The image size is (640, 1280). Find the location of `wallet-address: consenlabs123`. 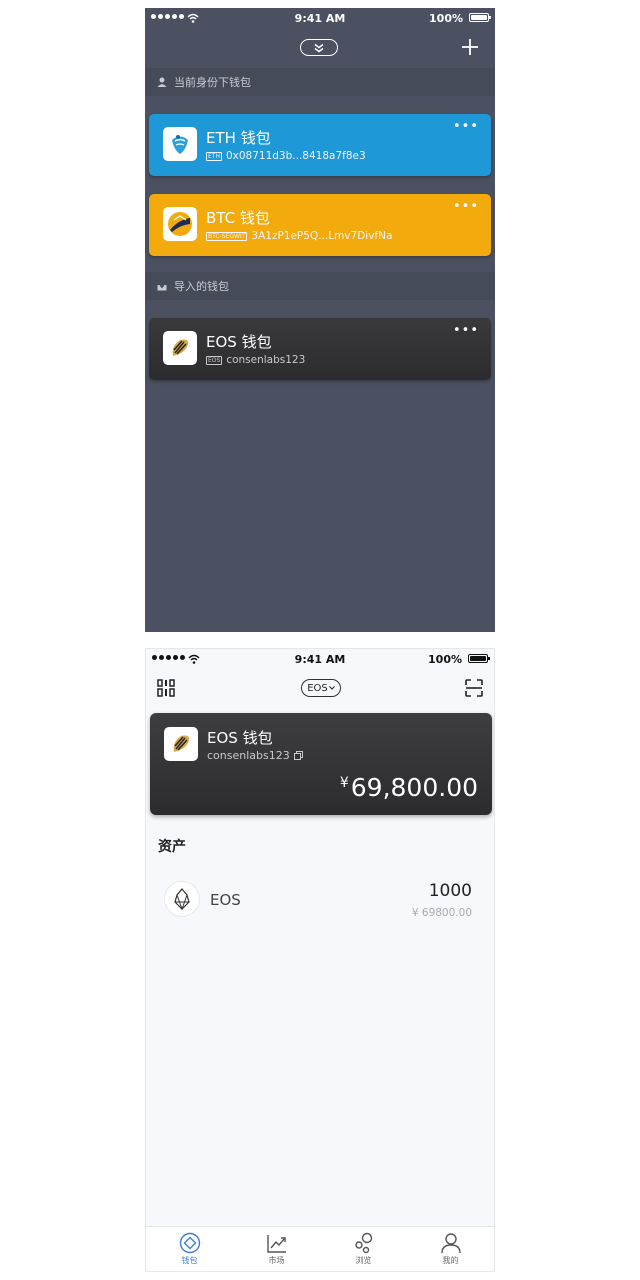

wallet-address: consenlabs123 is located at coordinates (266, 360).